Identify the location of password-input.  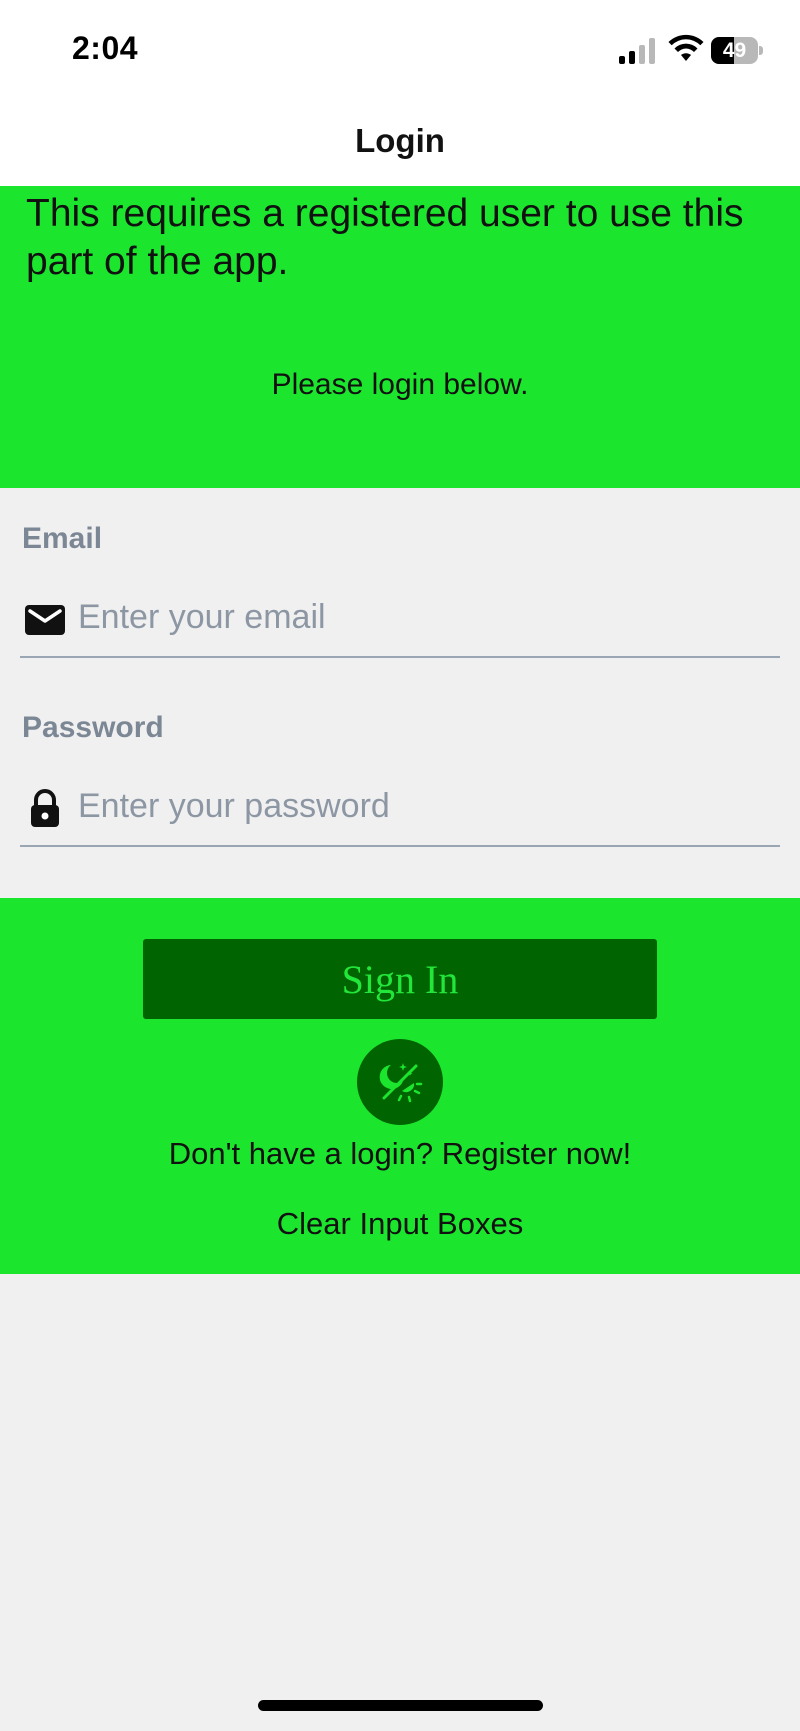
(423, 806).